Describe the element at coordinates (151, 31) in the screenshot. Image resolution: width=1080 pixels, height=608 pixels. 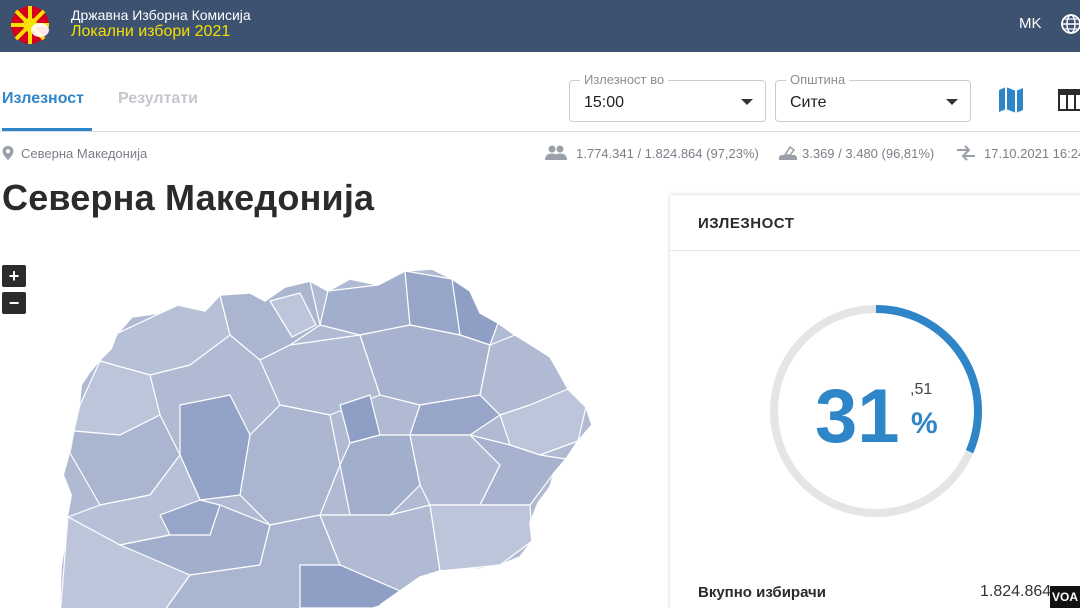
I see `election-name: Локални избори 2021` at that location.